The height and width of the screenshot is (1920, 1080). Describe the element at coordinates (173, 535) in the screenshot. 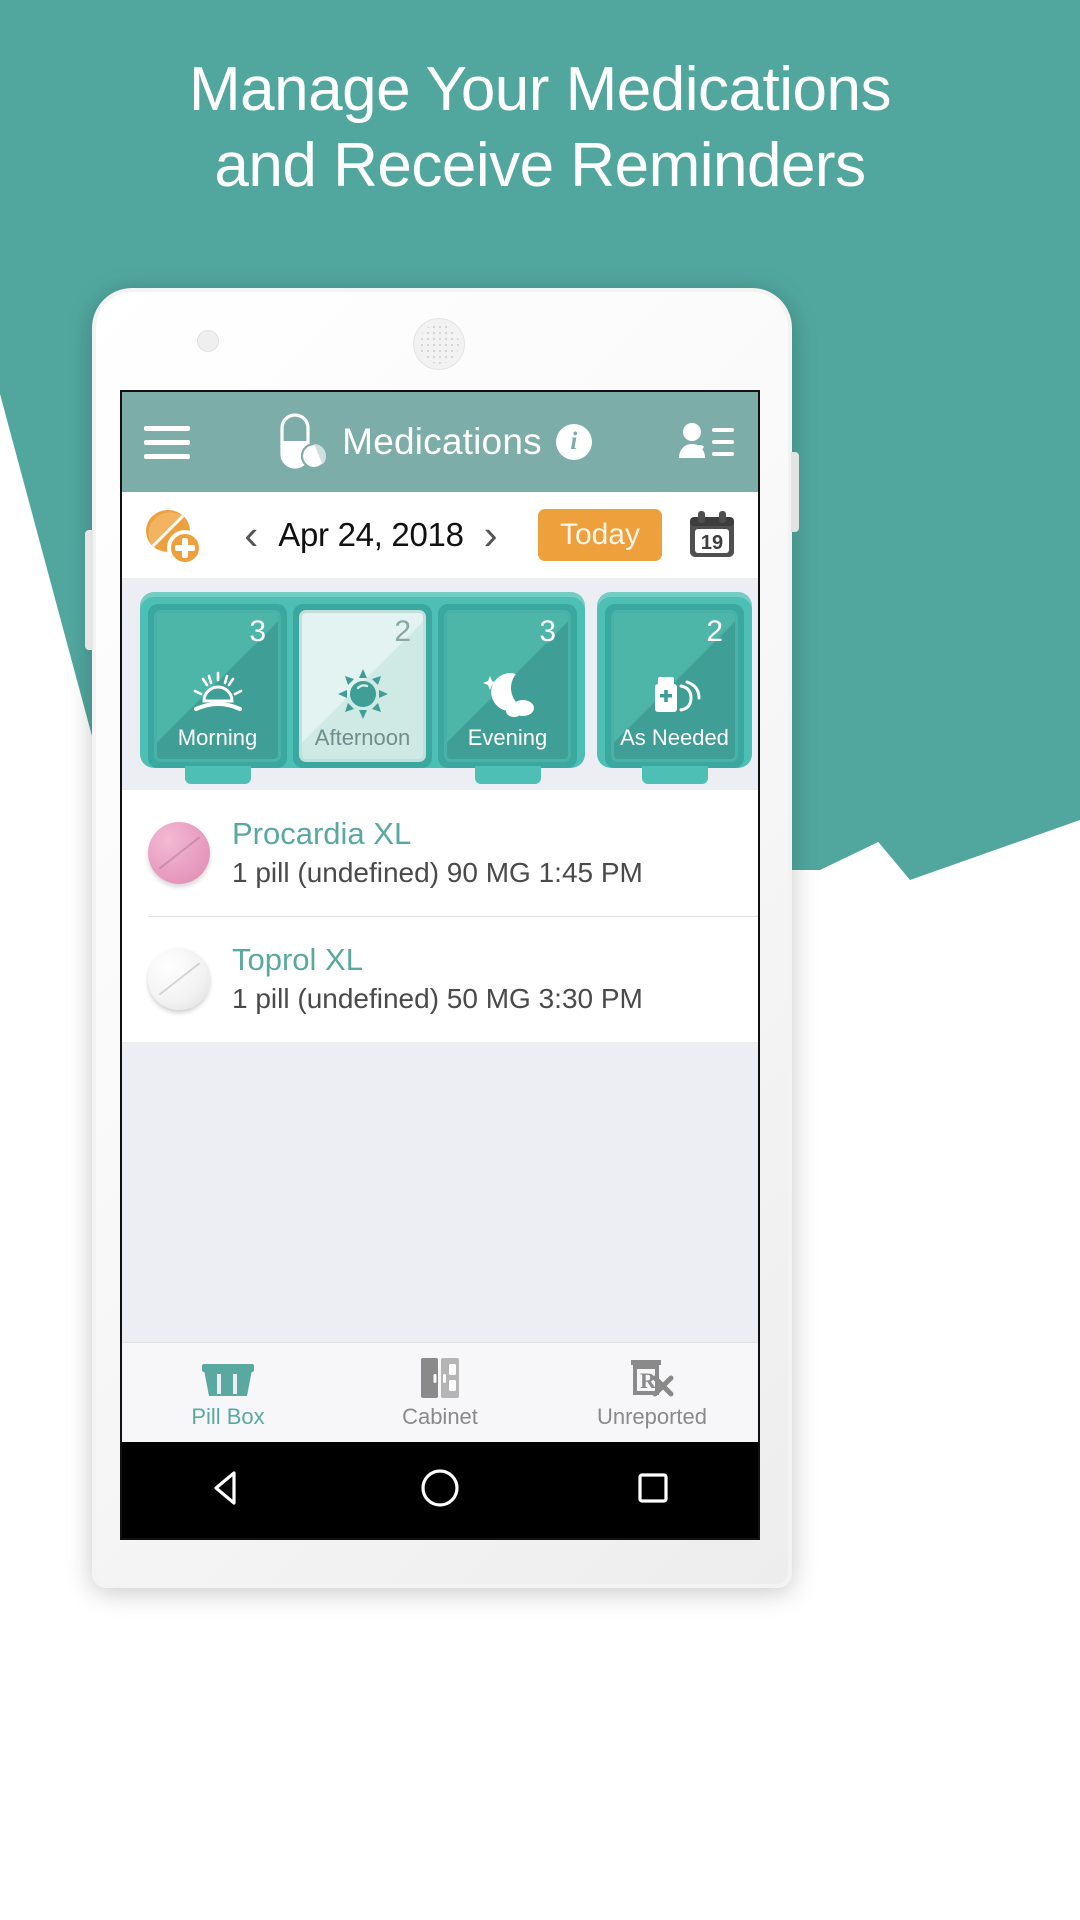

I see `add-medication-icon` at that location.